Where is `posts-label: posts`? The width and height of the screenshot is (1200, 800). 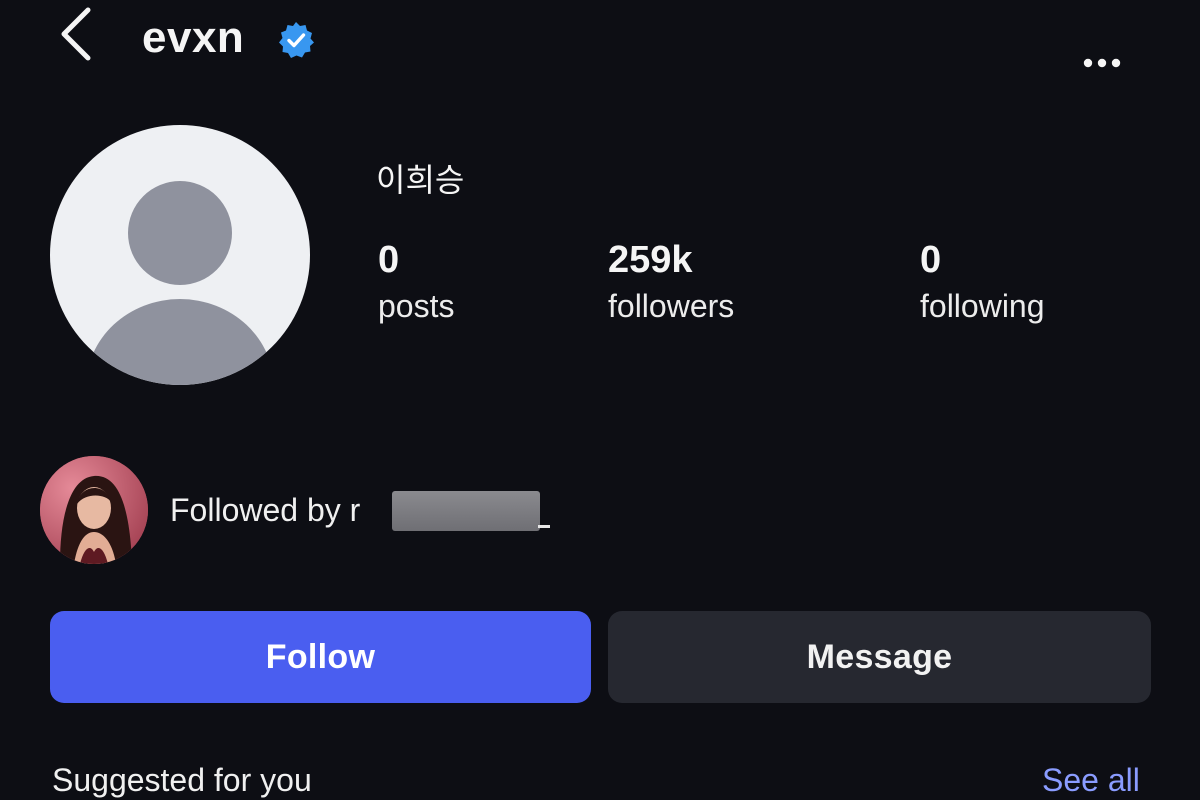
posts-label: posts is located at coordinates (416, 306).